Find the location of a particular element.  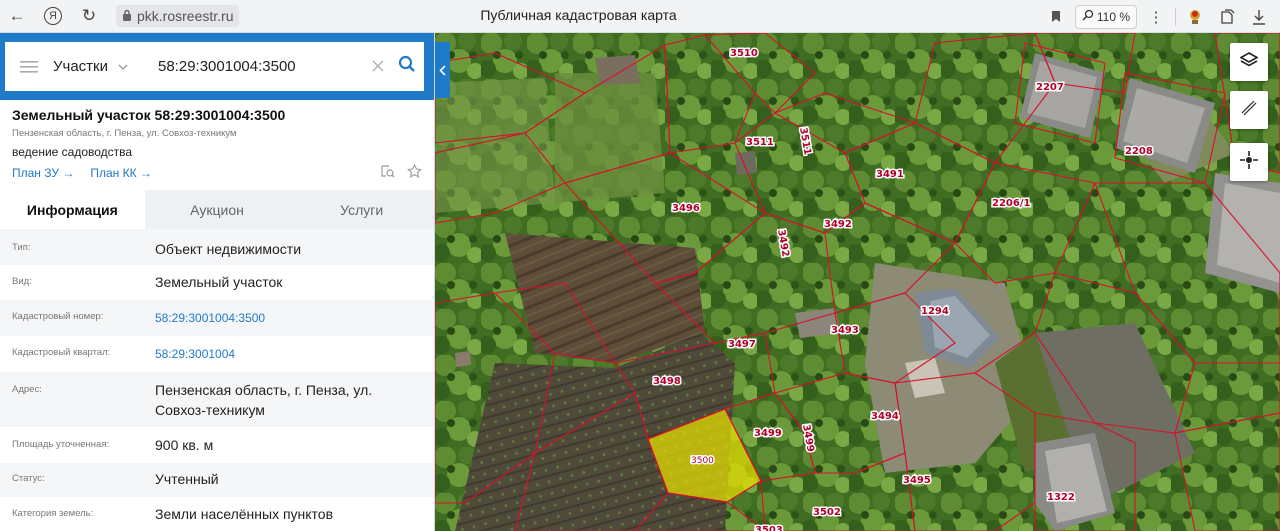

parcel-label: 3502 is located at coordinates (827, 512).